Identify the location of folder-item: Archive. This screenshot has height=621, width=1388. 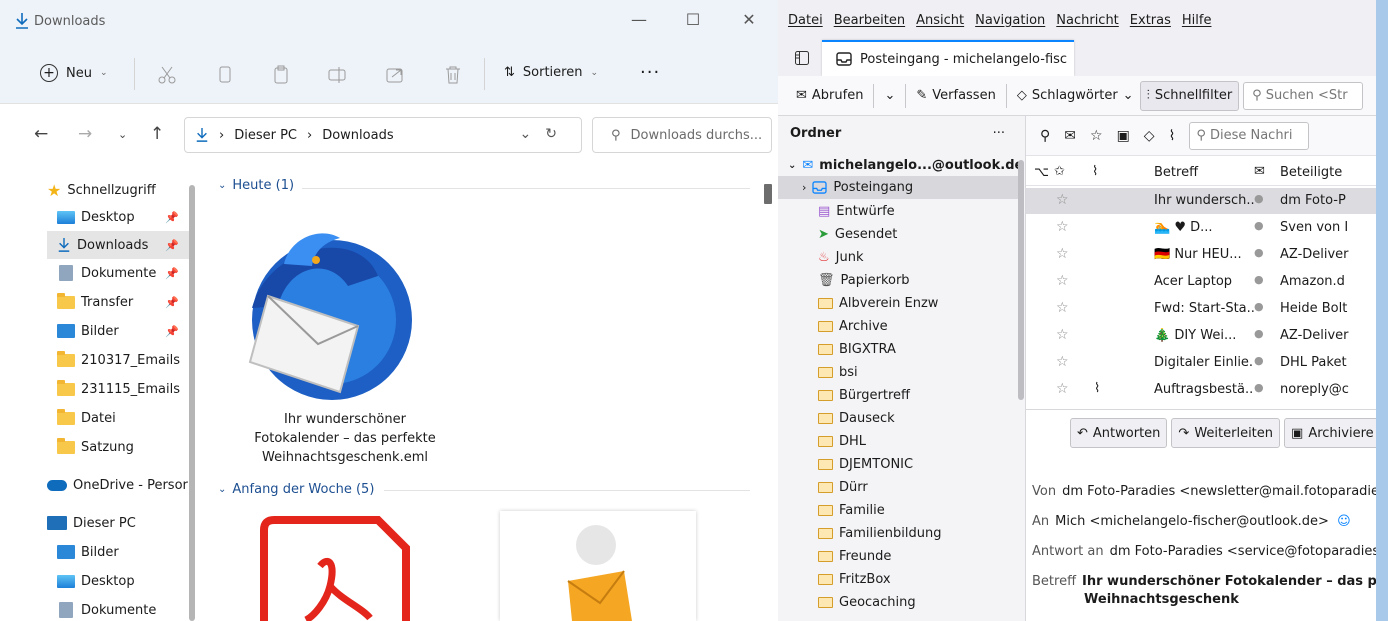
(900, 326).